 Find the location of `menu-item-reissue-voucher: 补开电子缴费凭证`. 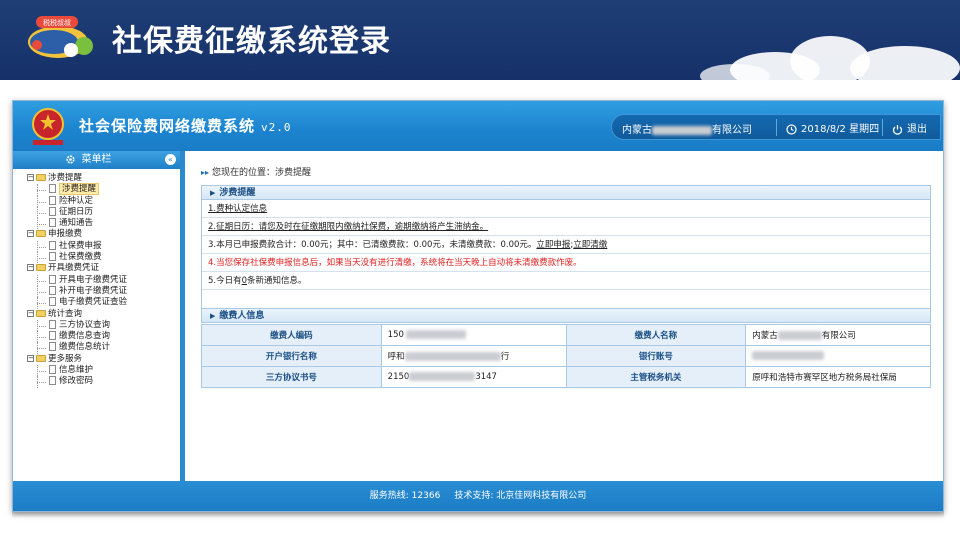

menu-item-reissue-voucher: 补开电子缴费凭证 is located at coordinates (103, 291).